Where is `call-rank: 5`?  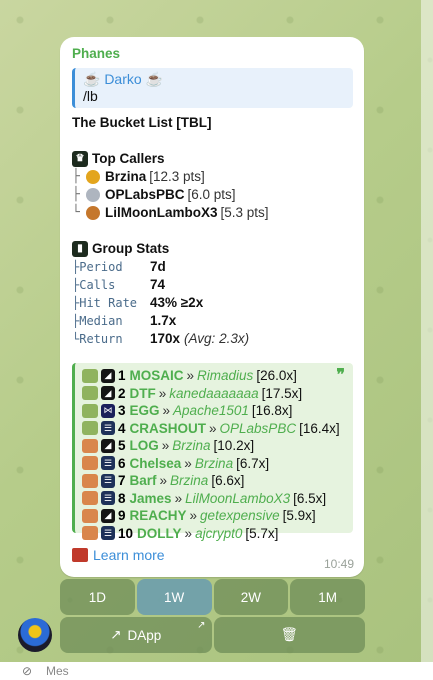 call-rank: 5 is located at coordinates (122, 446).